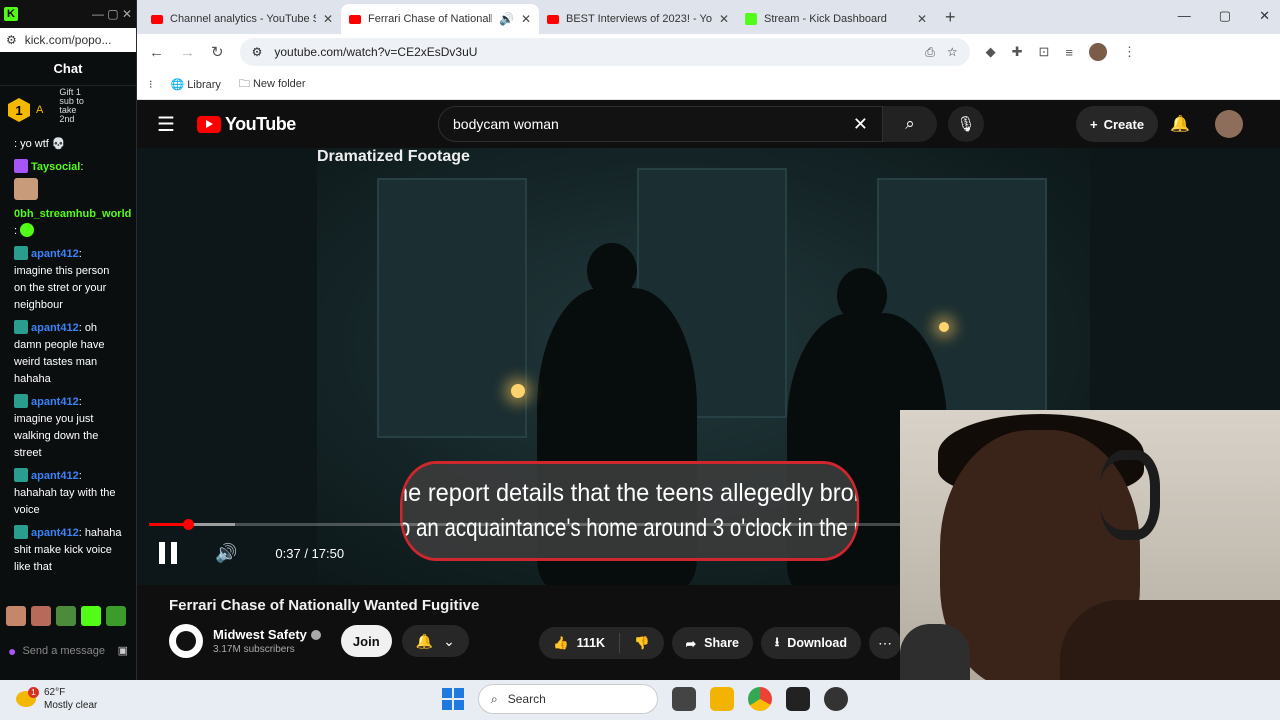  What do you see at coordinates (660, 124) in the screenshot?
I see `search-input: bodycam woman ✕` at bounding box center [660, 124].